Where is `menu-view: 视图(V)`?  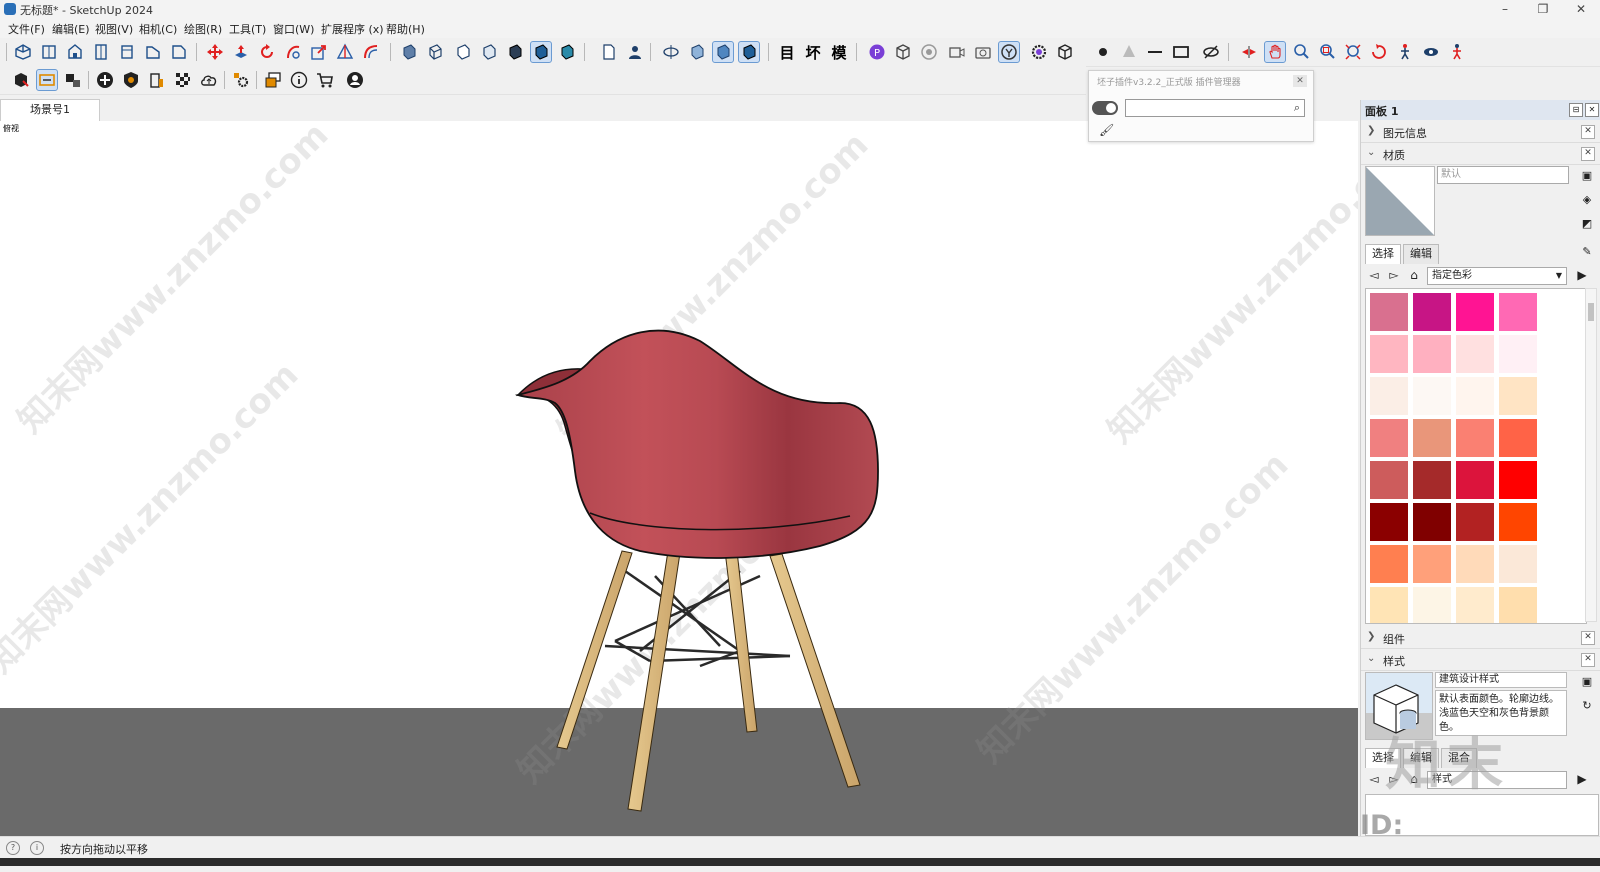 menu-view: 视图(V) is located at coordinates (114, 29).